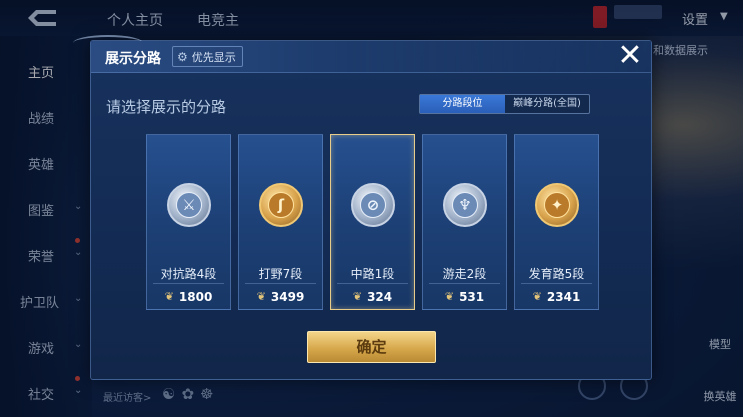  I want to click on confirm-button: 确定, so click(371, 347).